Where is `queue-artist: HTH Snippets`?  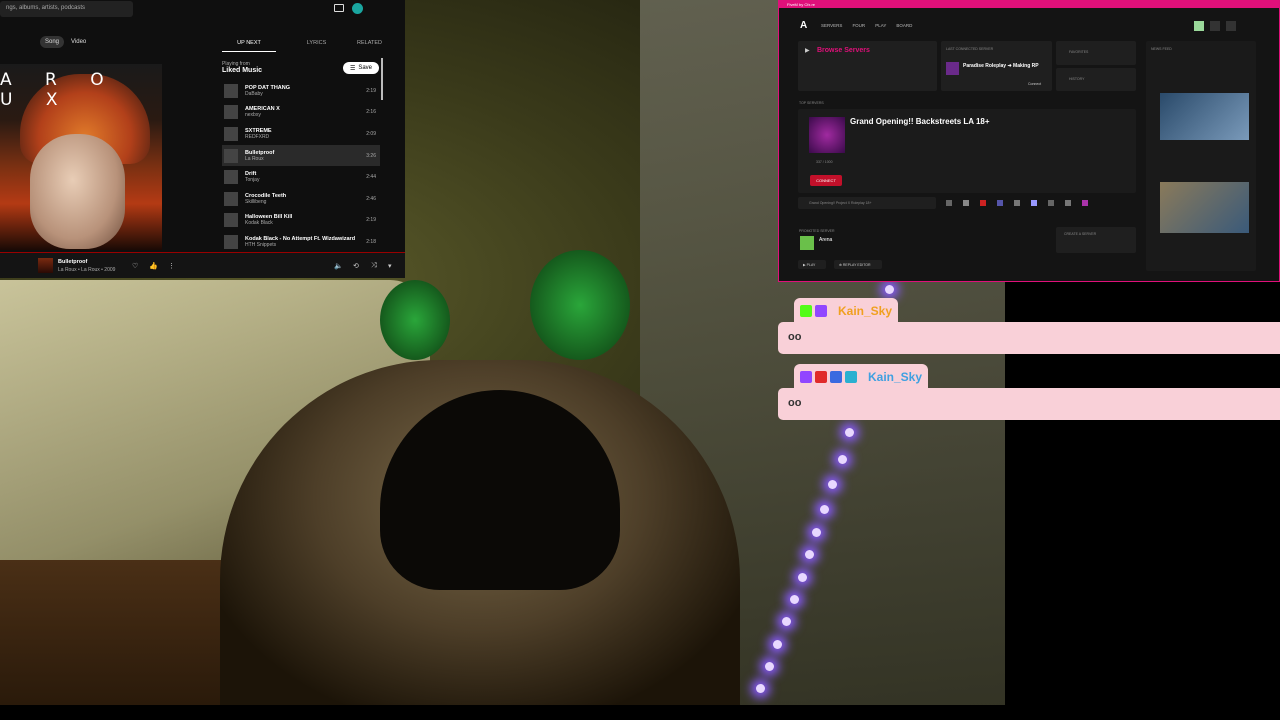 queue-artist: HTH Snippets is located at coordinates (261, 244).